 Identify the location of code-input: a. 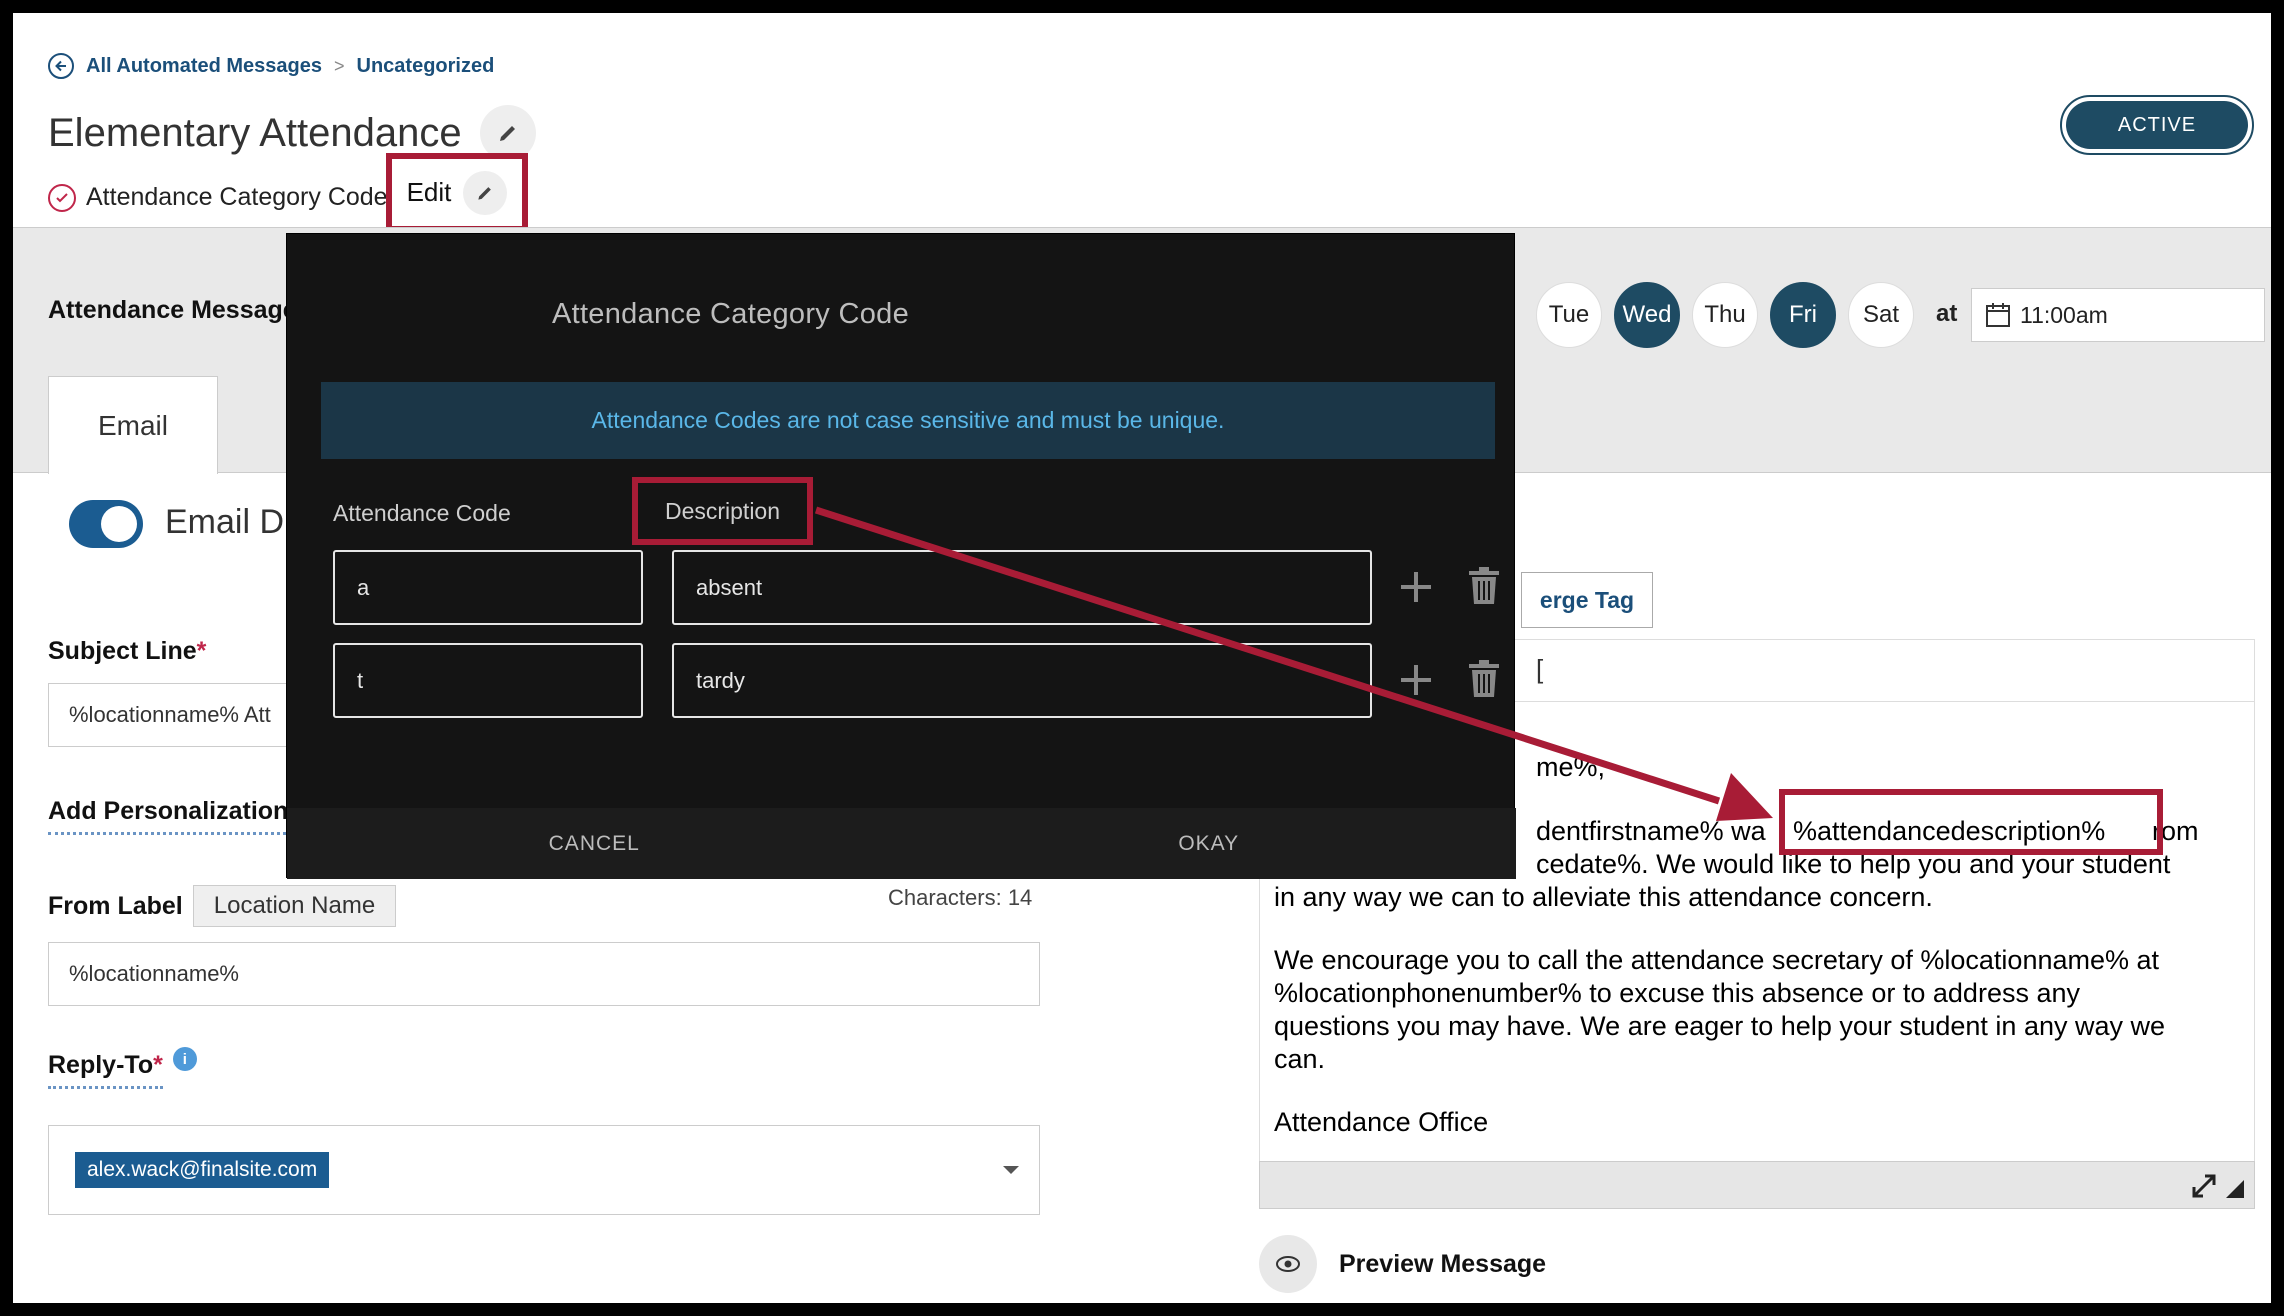
(488, 587).